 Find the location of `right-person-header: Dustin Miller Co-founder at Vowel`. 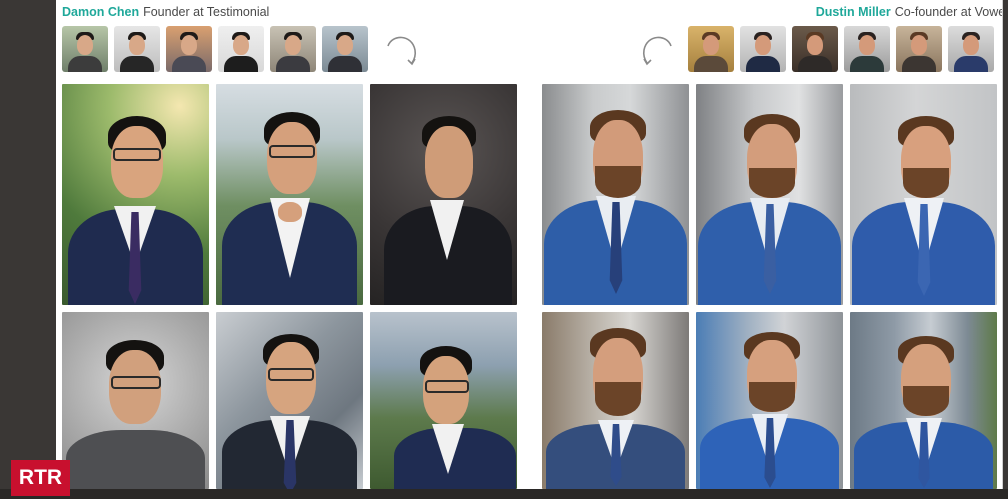

right-person-header: Dustin Miller Co-founder at Vowel is located at coordinates (909, 12).